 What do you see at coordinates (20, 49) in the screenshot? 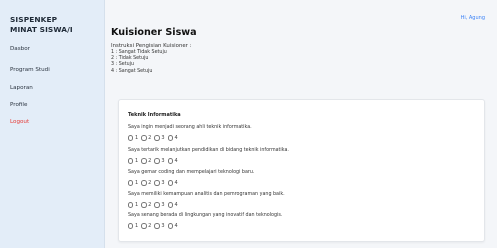
I see `sidebar-item-dasbor: Dasbor` at bounding box center [20, 49].